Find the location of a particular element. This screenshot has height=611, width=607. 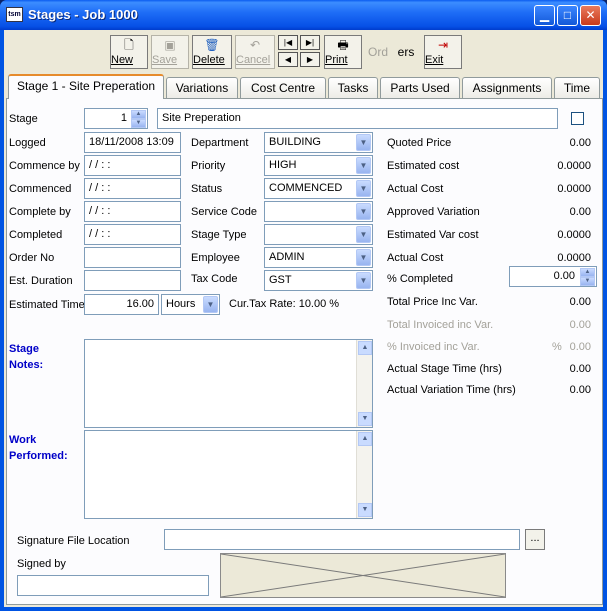

undo-icon: ↶ is located at coordinates (255, 45).